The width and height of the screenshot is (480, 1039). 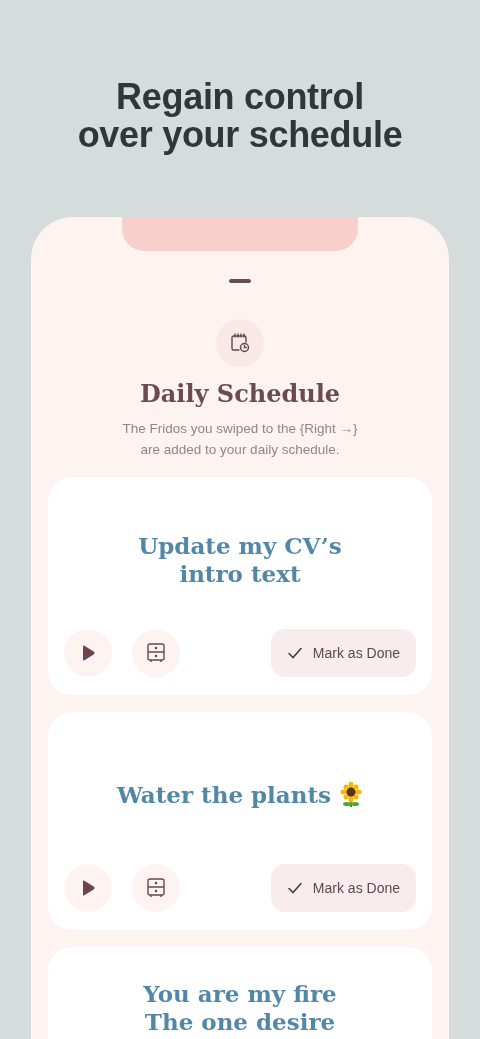 I want to click on sheet-subtitle: The Fridos you swiped to the {Right →} are added to your daily schedule., so click(x=240, y=439).